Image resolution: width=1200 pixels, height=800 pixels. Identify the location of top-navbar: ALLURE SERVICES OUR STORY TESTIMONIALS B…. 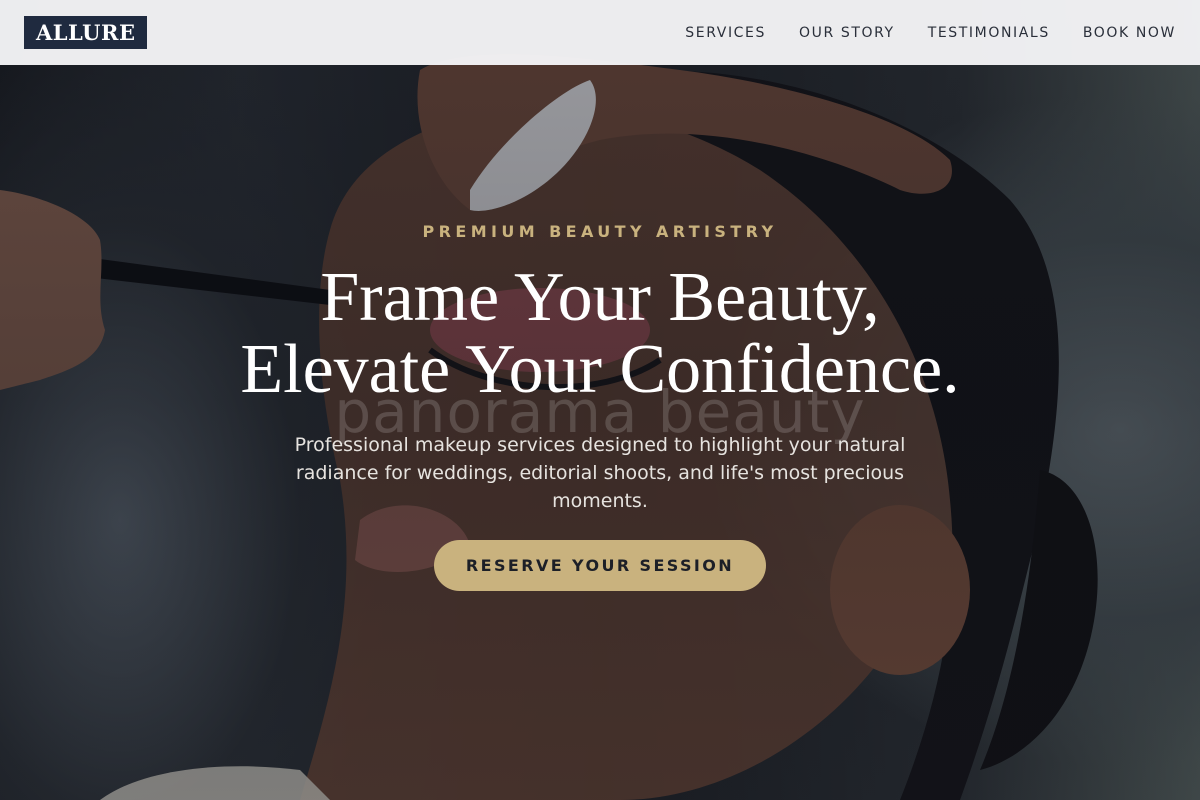
(600, 32).